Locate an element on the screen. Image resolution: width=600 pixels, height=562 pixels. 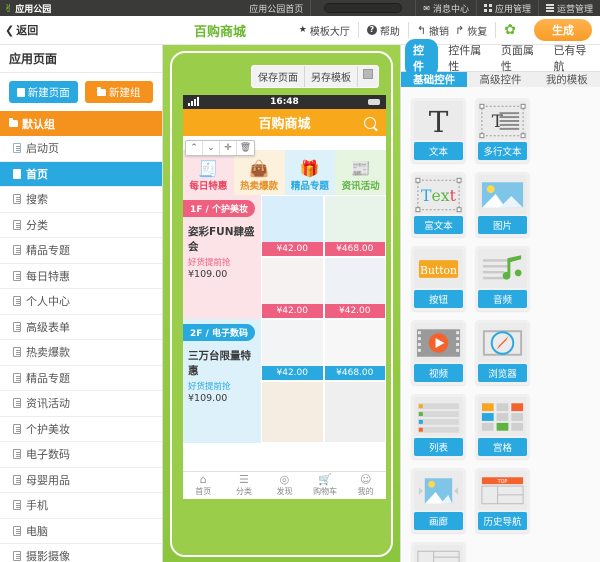
sidebar-page-item: 手机 is located at coordinates (81, 506).